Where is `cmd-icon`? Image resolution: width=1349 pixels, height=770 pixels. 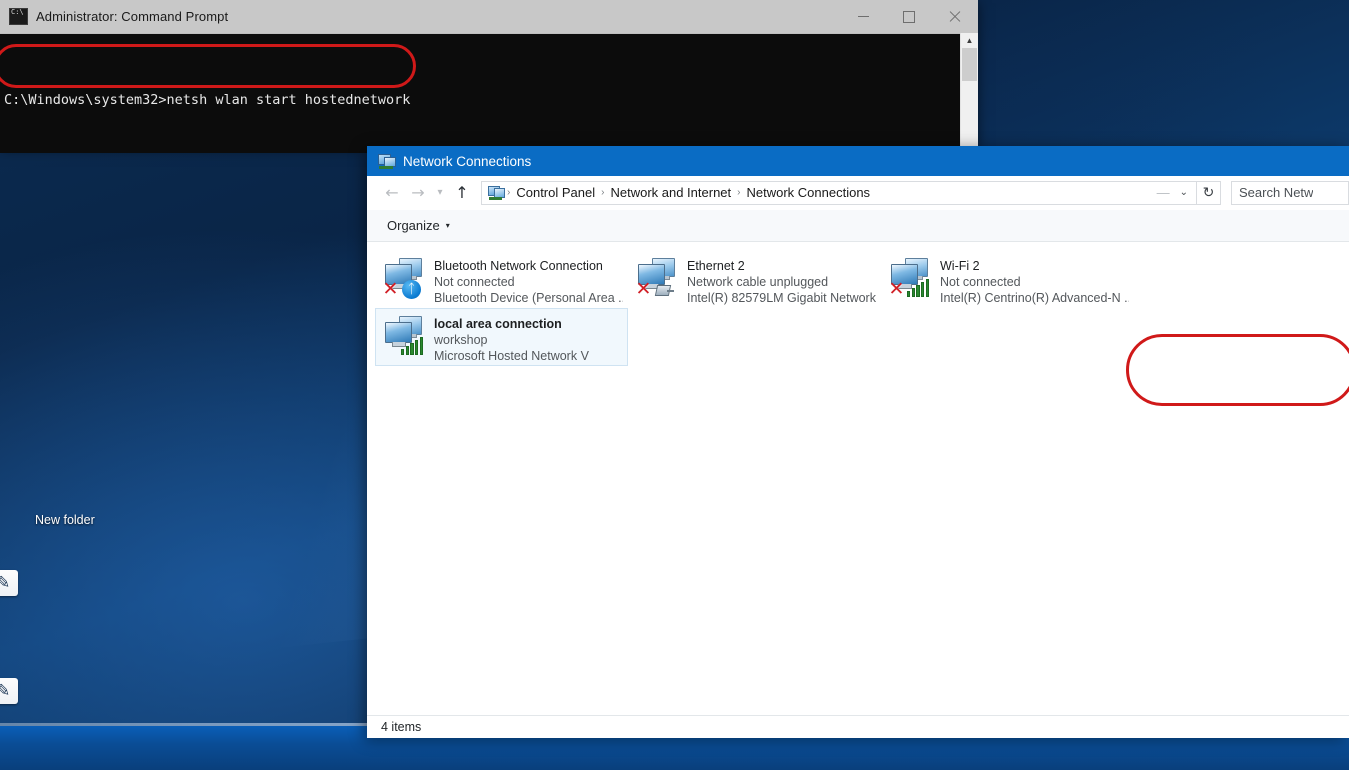
cmd-icon is located at coordinates (18, 16).